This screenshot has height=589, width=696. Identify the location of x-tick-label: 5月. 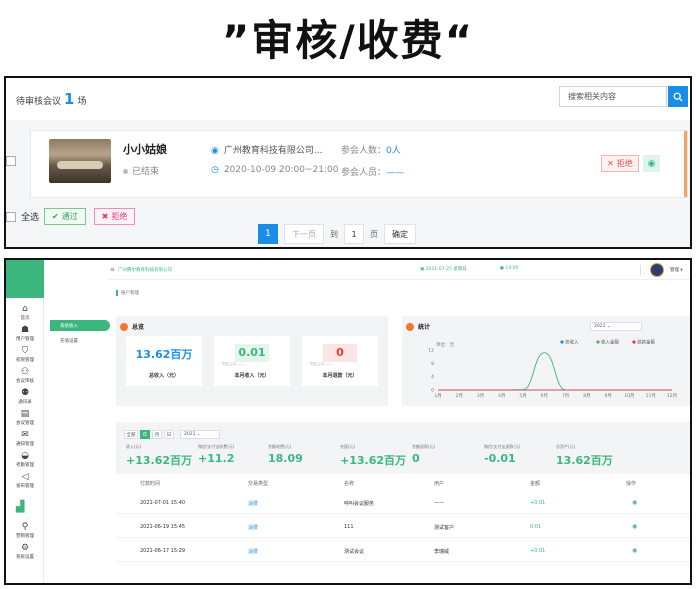
(522, 396).